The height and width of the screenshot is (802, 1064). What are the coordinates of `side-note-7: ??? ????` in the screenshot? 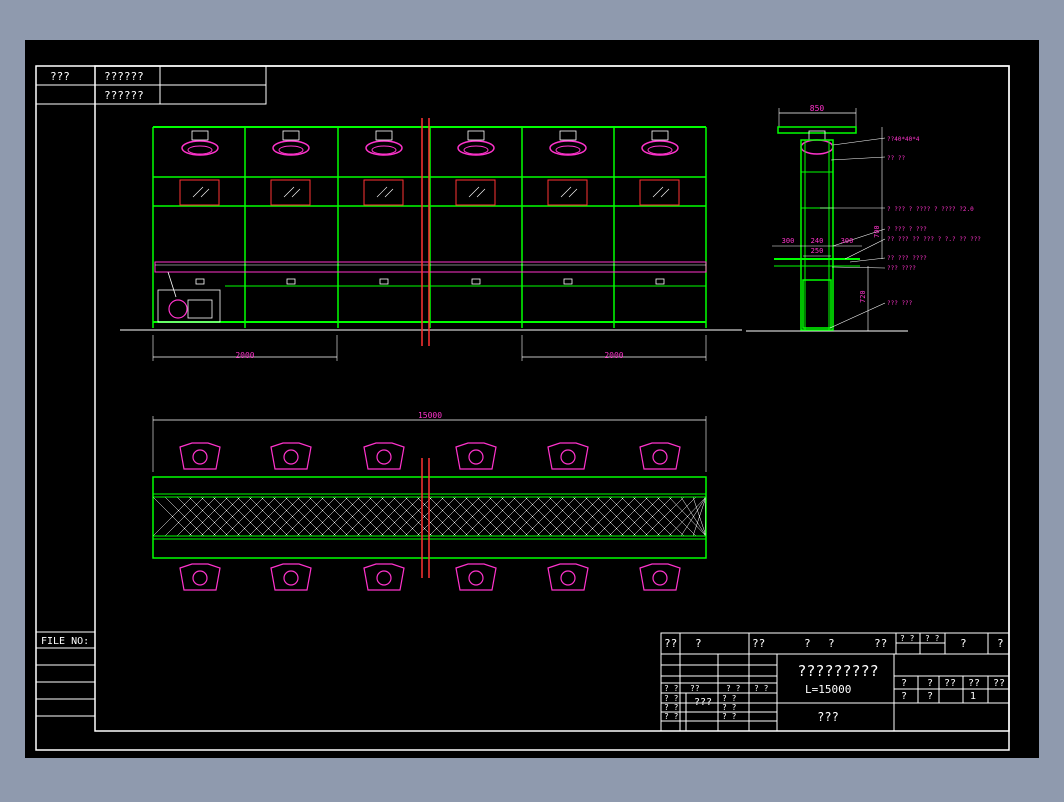 It's located at (901, 268).